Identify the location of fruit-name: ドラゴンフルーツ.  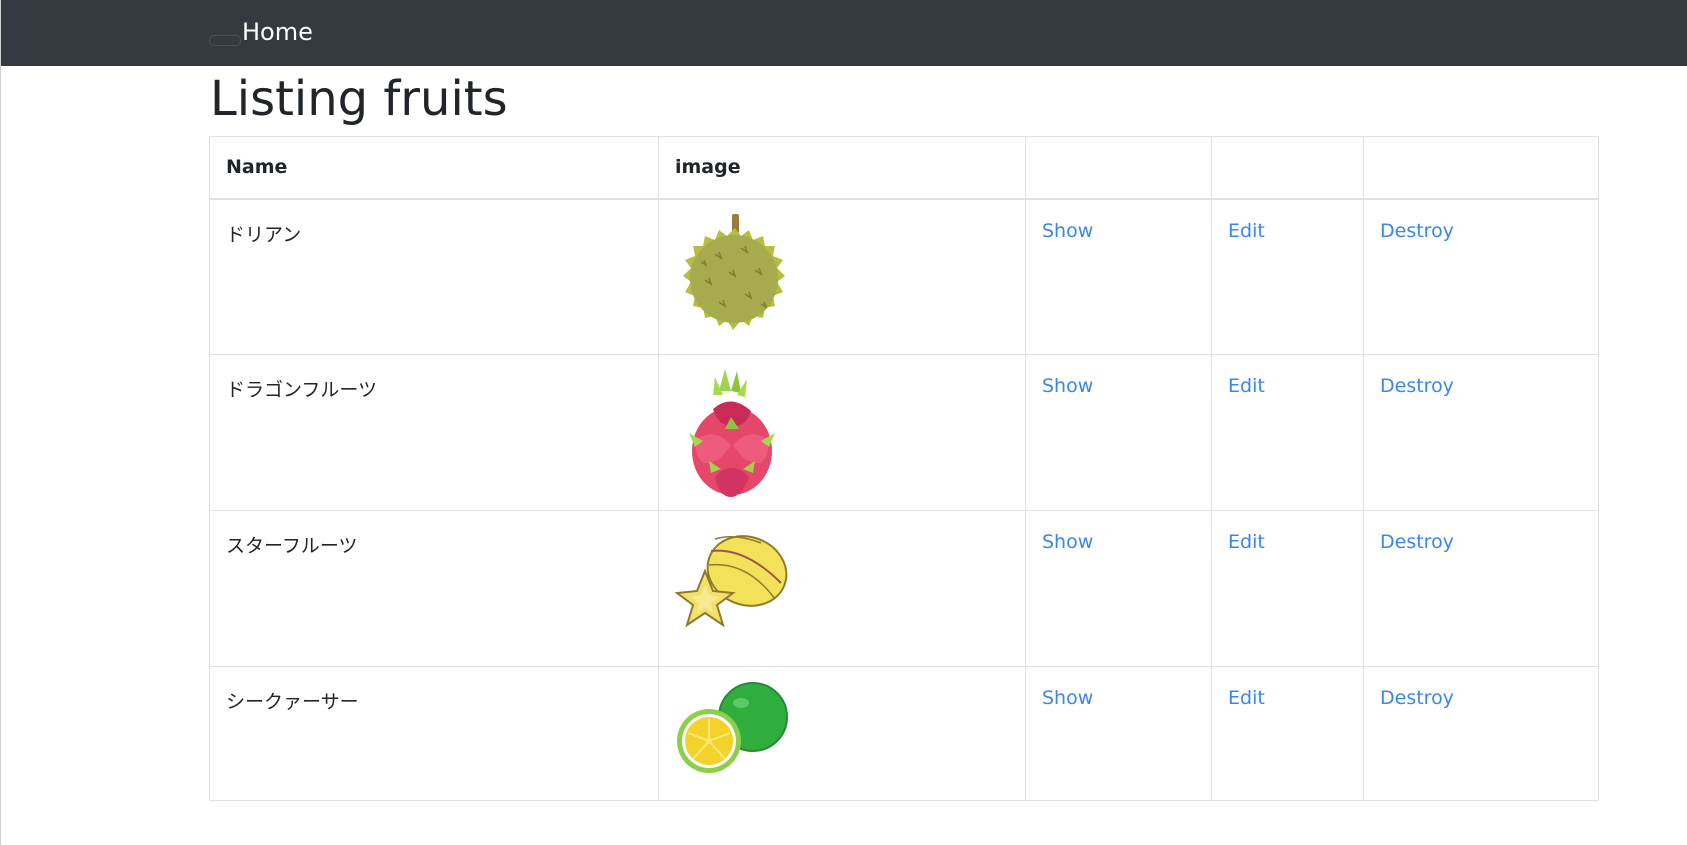
(434, 432).